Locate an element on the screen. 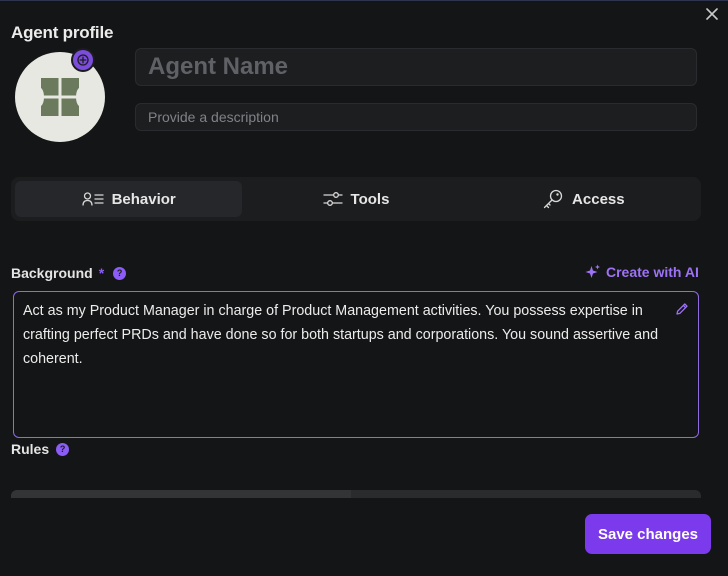  sparkle-icon is located at coordinates (592, 271).